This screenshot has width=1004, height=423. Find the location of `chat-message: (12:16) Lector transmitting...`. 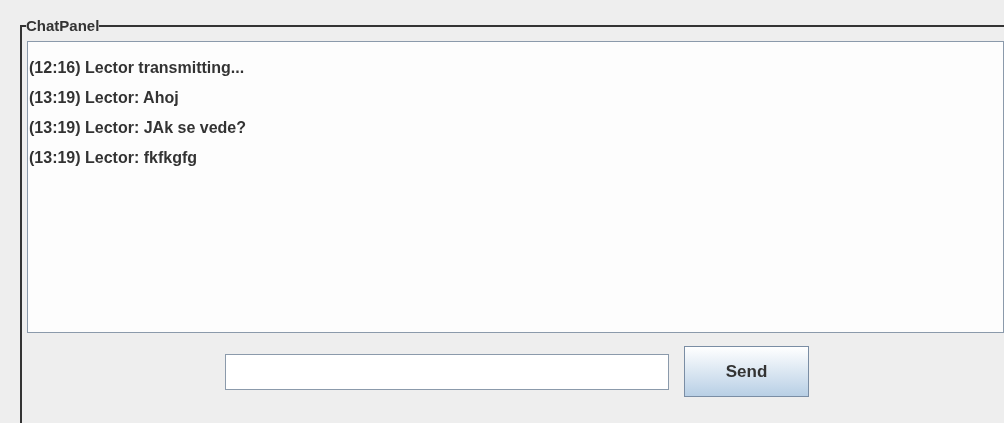

chat-message: (12:16) Lector transmitting... is located at coordinates (137, 68).